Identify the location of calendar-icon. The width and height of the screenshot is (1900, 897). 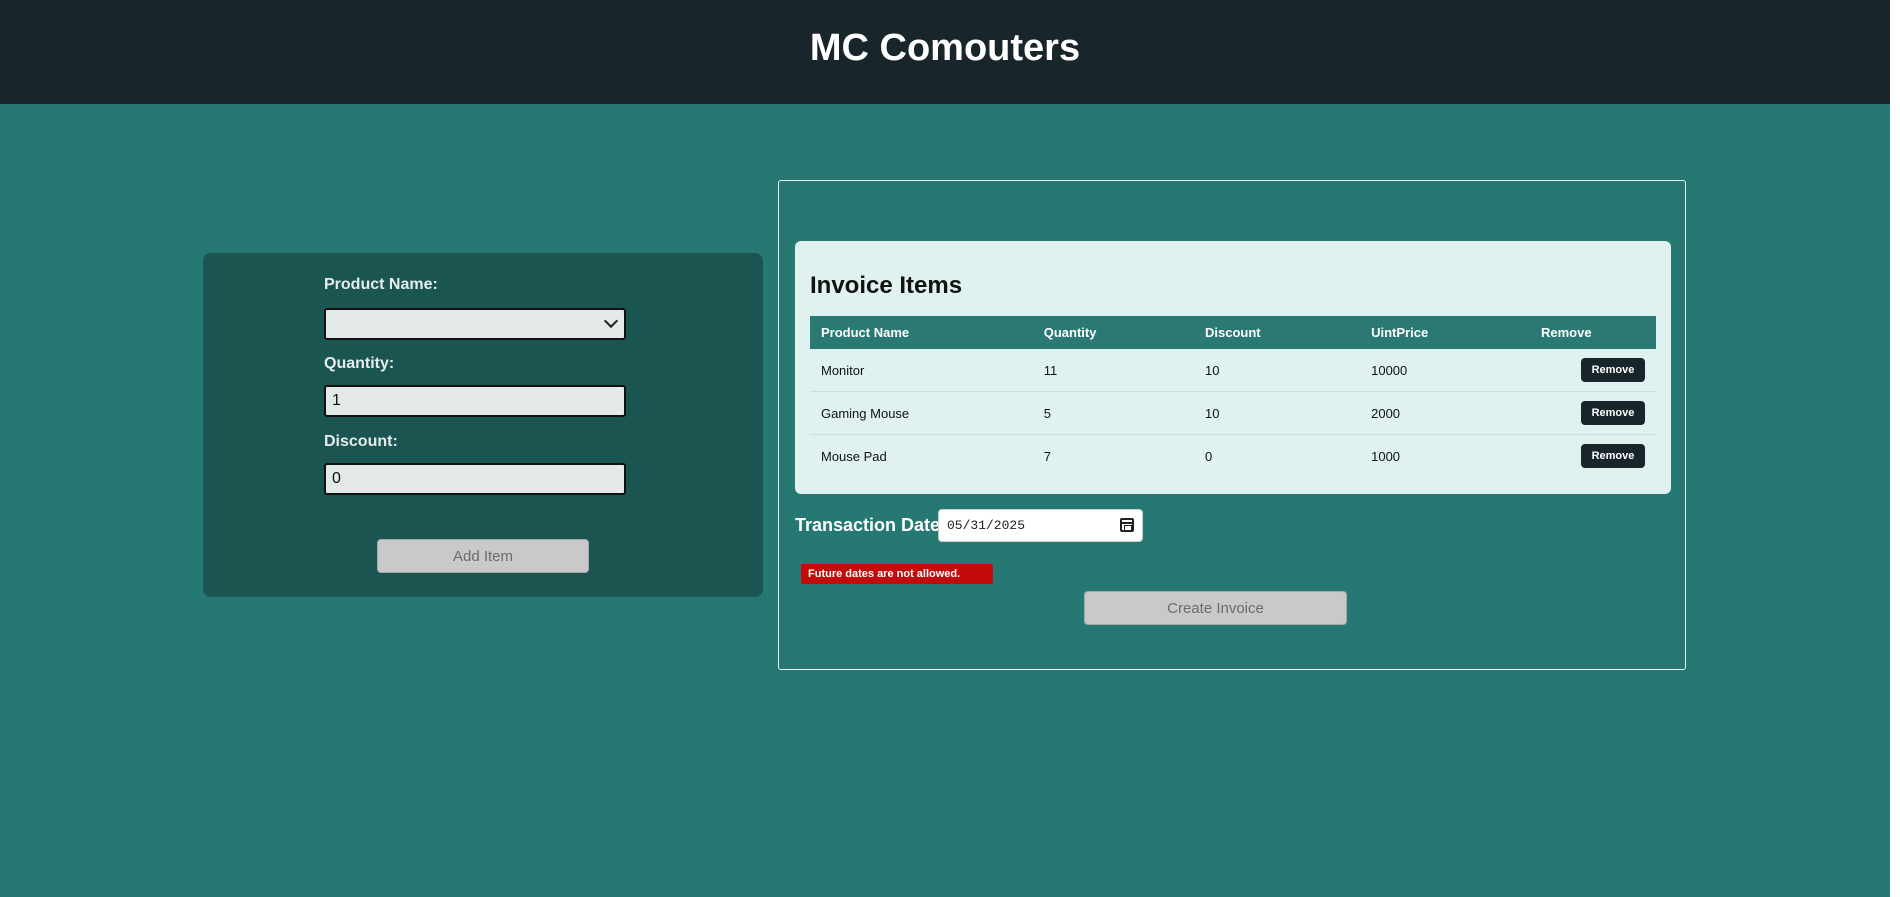
(1127, 525).